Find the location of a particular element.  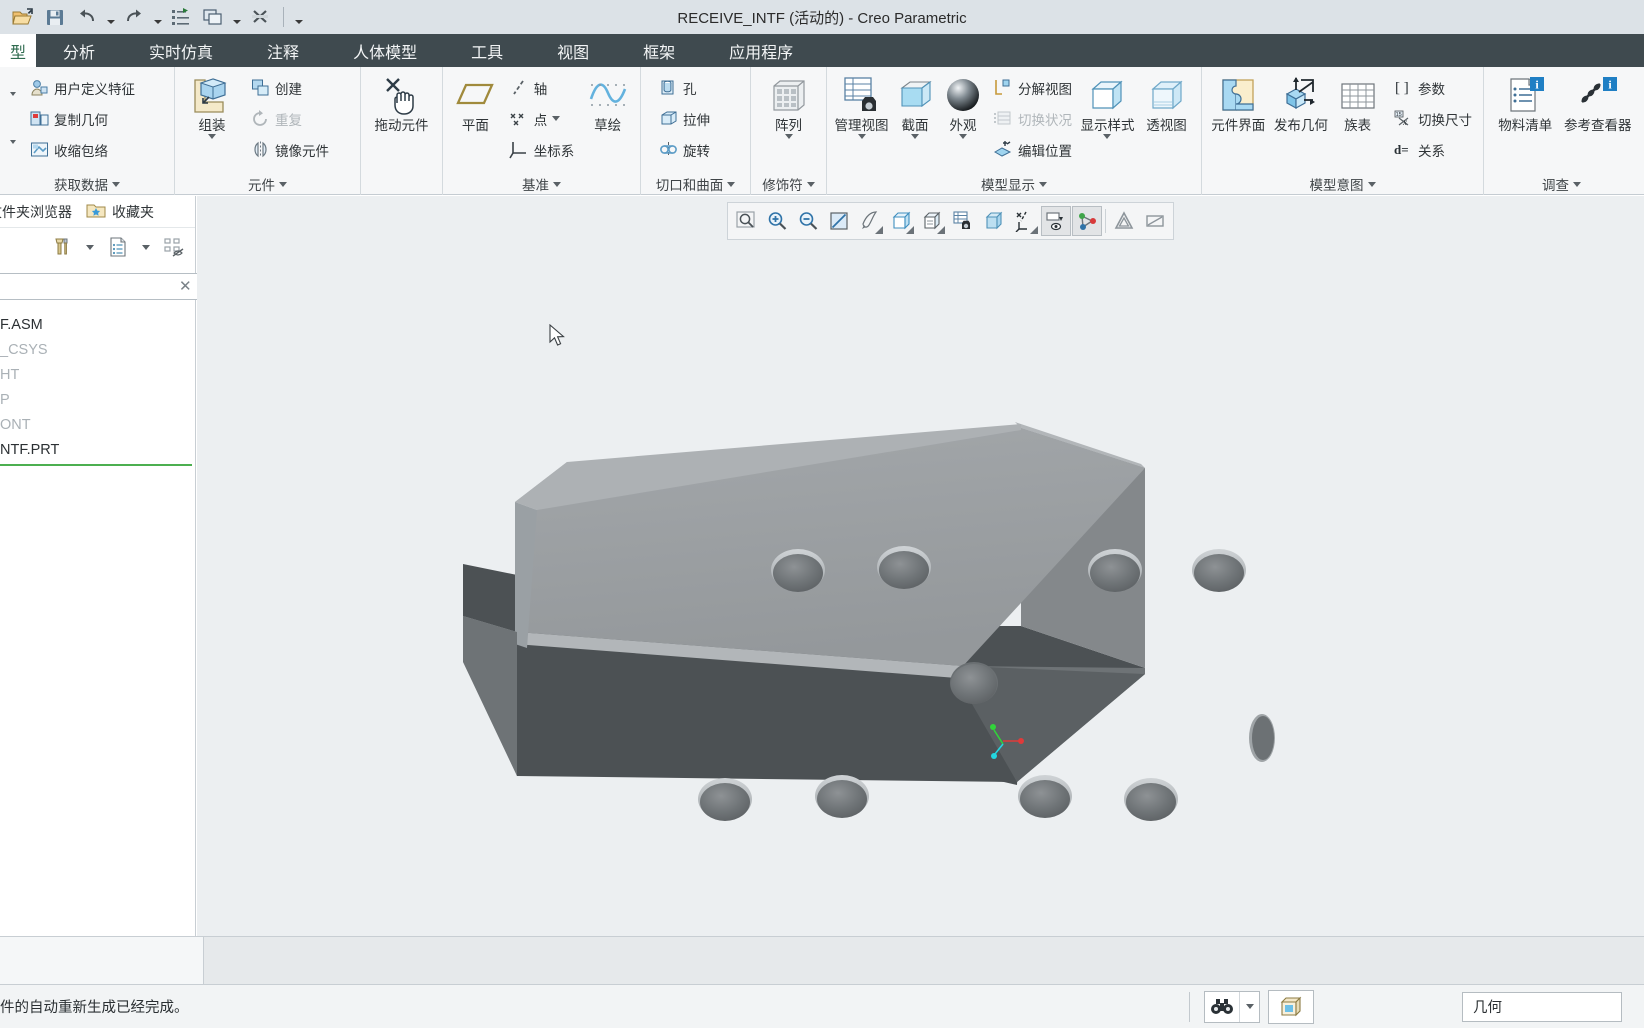

search-input-wrapper: ✕ is located at coordinates (99, 286).